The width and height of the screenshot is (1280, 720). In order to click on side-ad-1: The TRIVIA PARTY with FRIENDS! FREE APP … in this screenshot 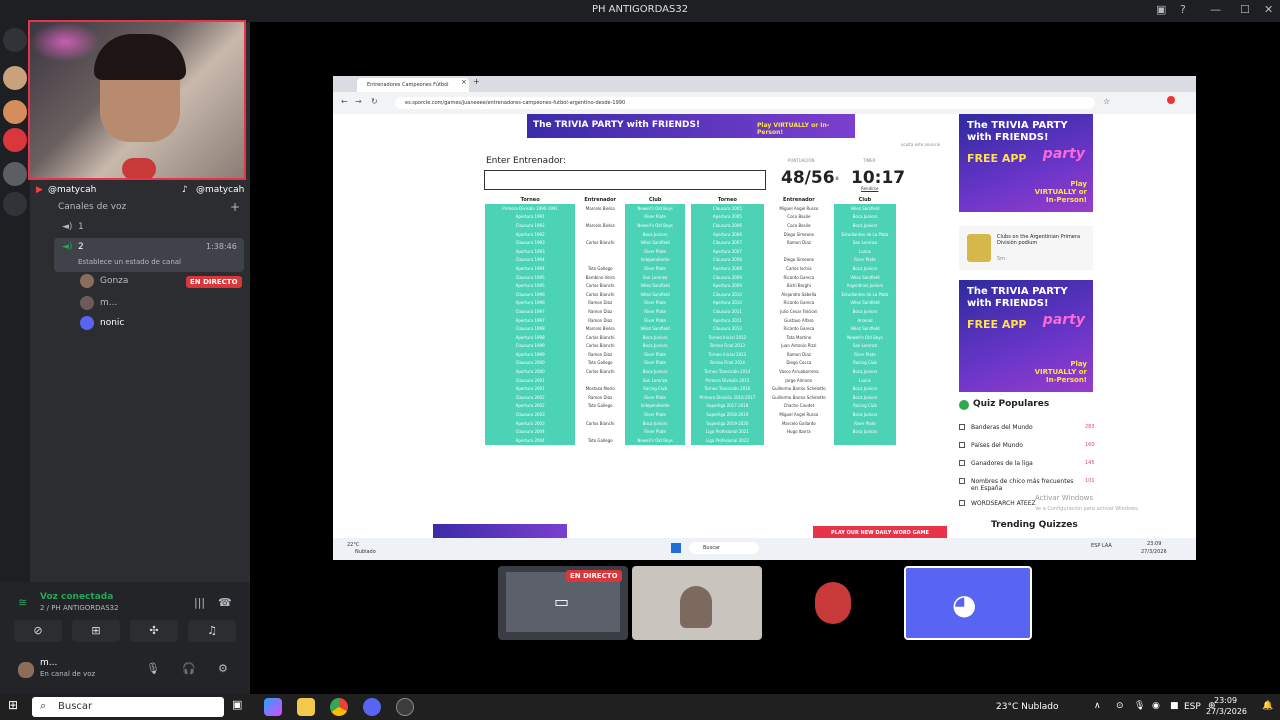, I will do `click(1026, 163)`.